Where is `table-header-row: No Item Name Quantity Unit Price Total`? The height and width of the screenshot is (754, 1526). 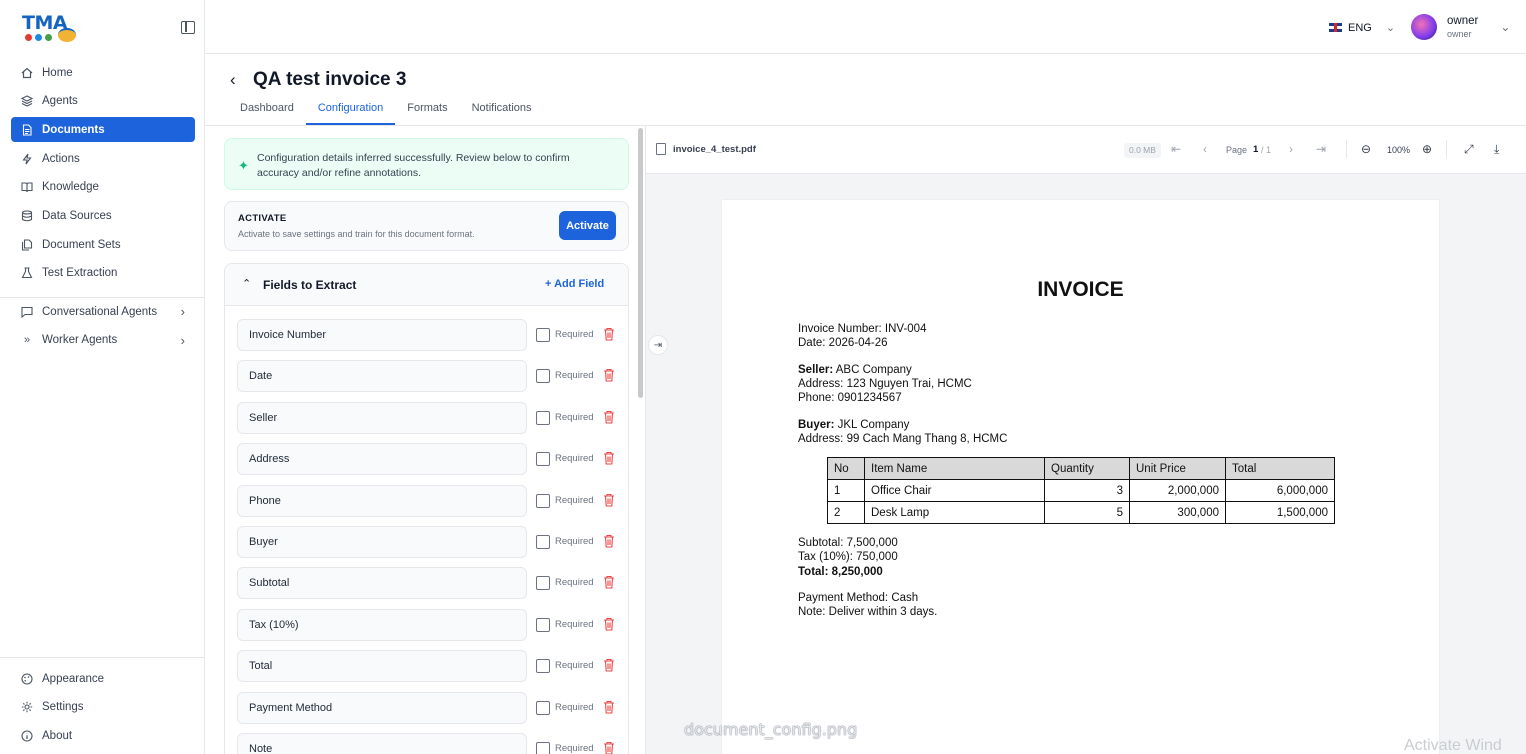
table-header-row: No Item Name Quantity Unit Price Total is located at coordinates (1081, 468).